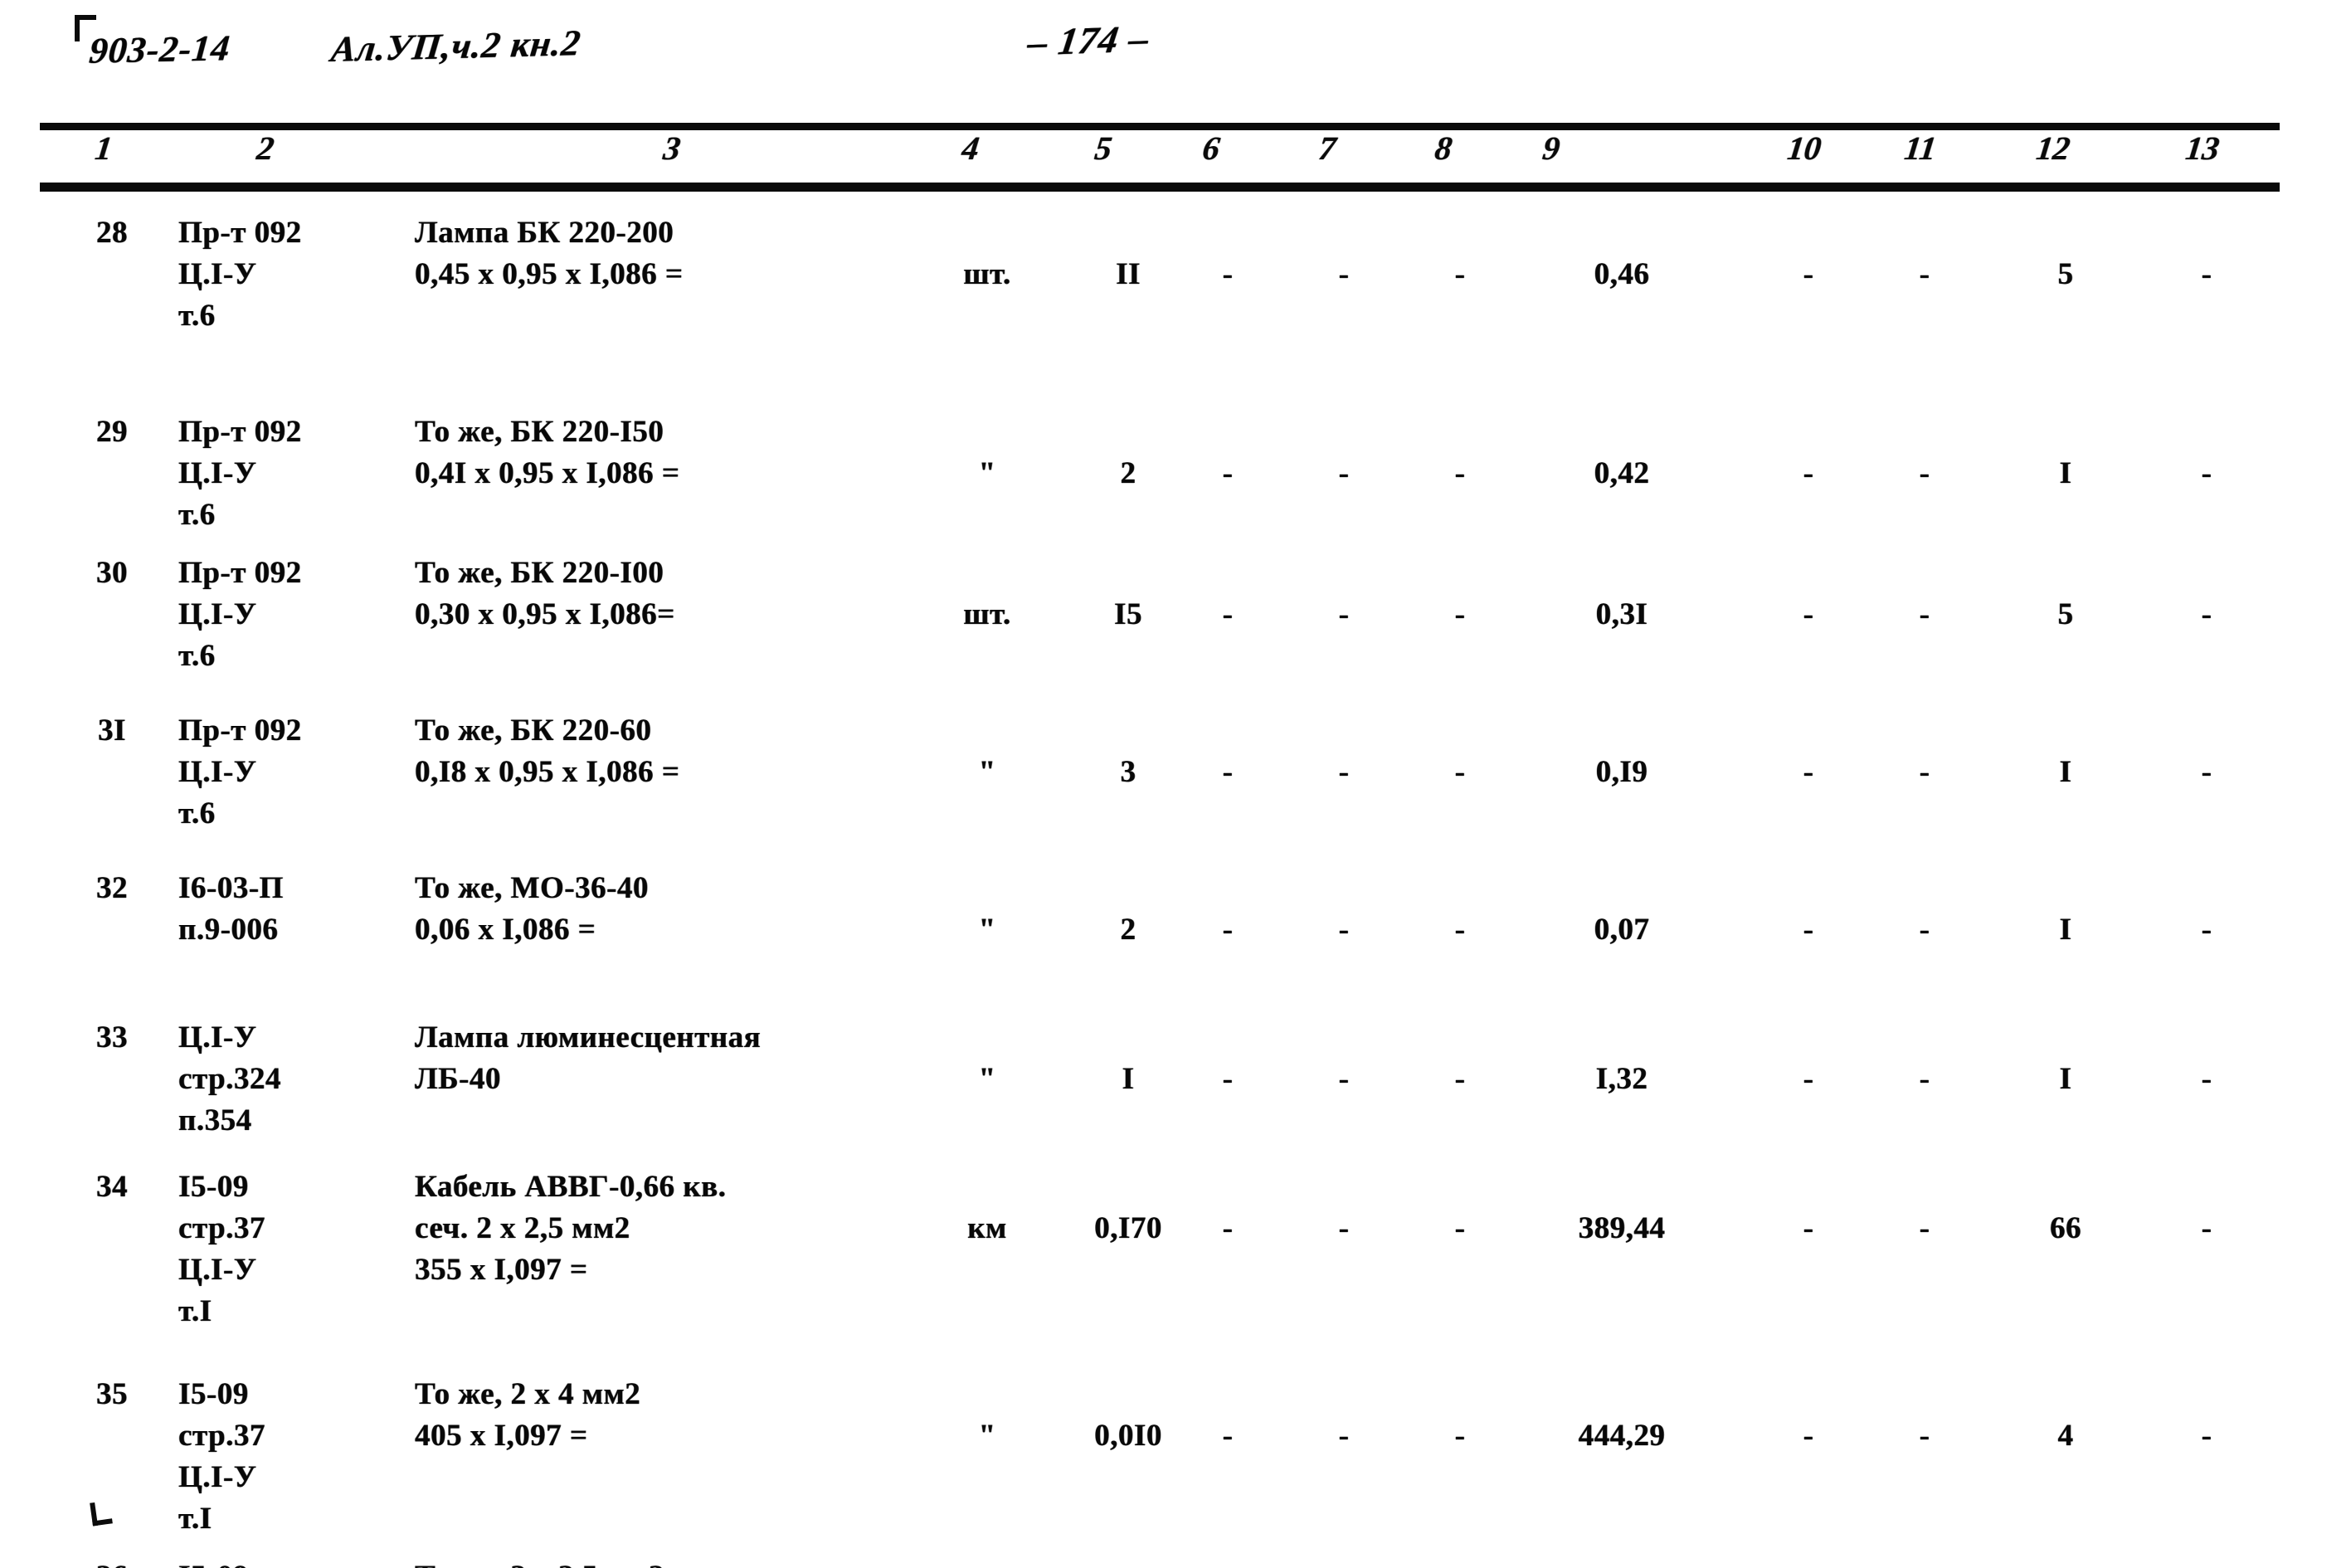  I want to click on column-header-3: 3, so click(672, 148).